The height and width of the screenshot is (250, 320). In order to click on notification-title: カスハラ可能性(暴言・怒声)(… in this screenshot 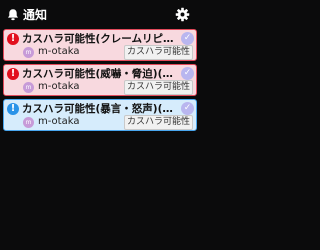, I will do `click(97, 109)`.